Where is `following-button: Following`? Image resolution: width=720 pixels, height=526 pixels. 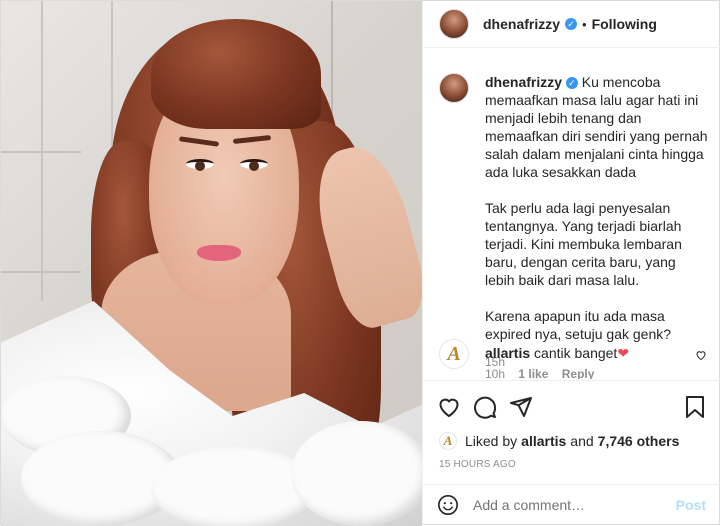
following-button: Following is located at coordinates (624, 24).